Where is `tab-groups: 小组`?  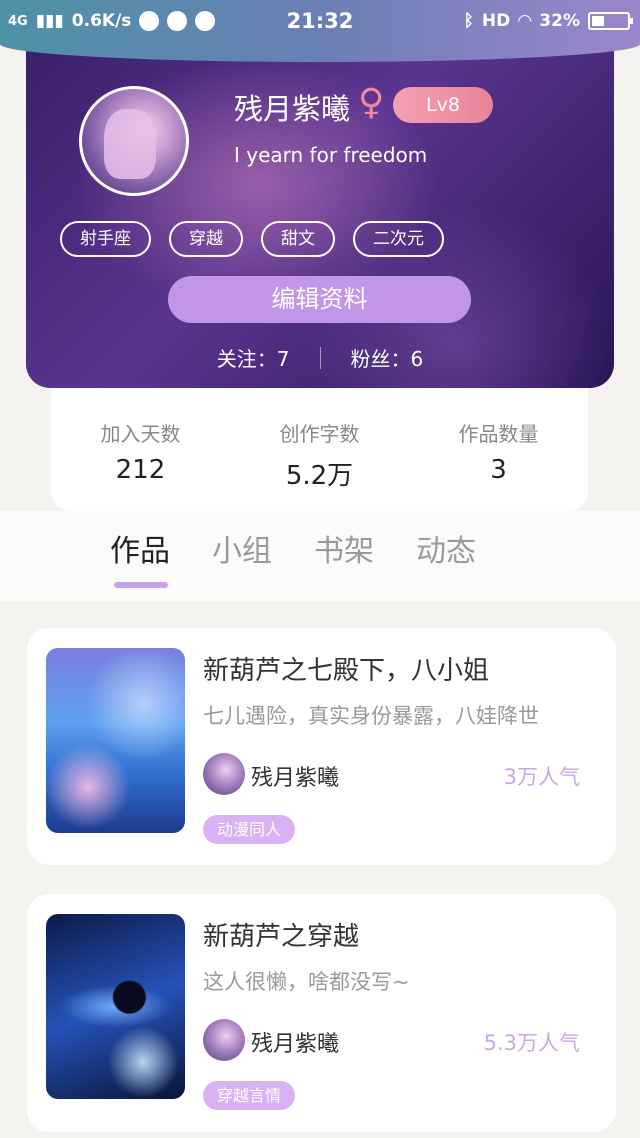
tab-groups: 小组 is located at coordinates (242, 555).